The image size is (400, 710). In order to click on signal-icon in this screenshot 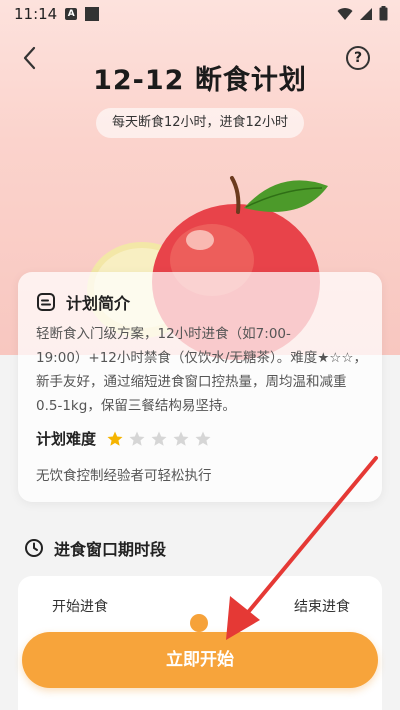, I will do `click(366, 13)`.